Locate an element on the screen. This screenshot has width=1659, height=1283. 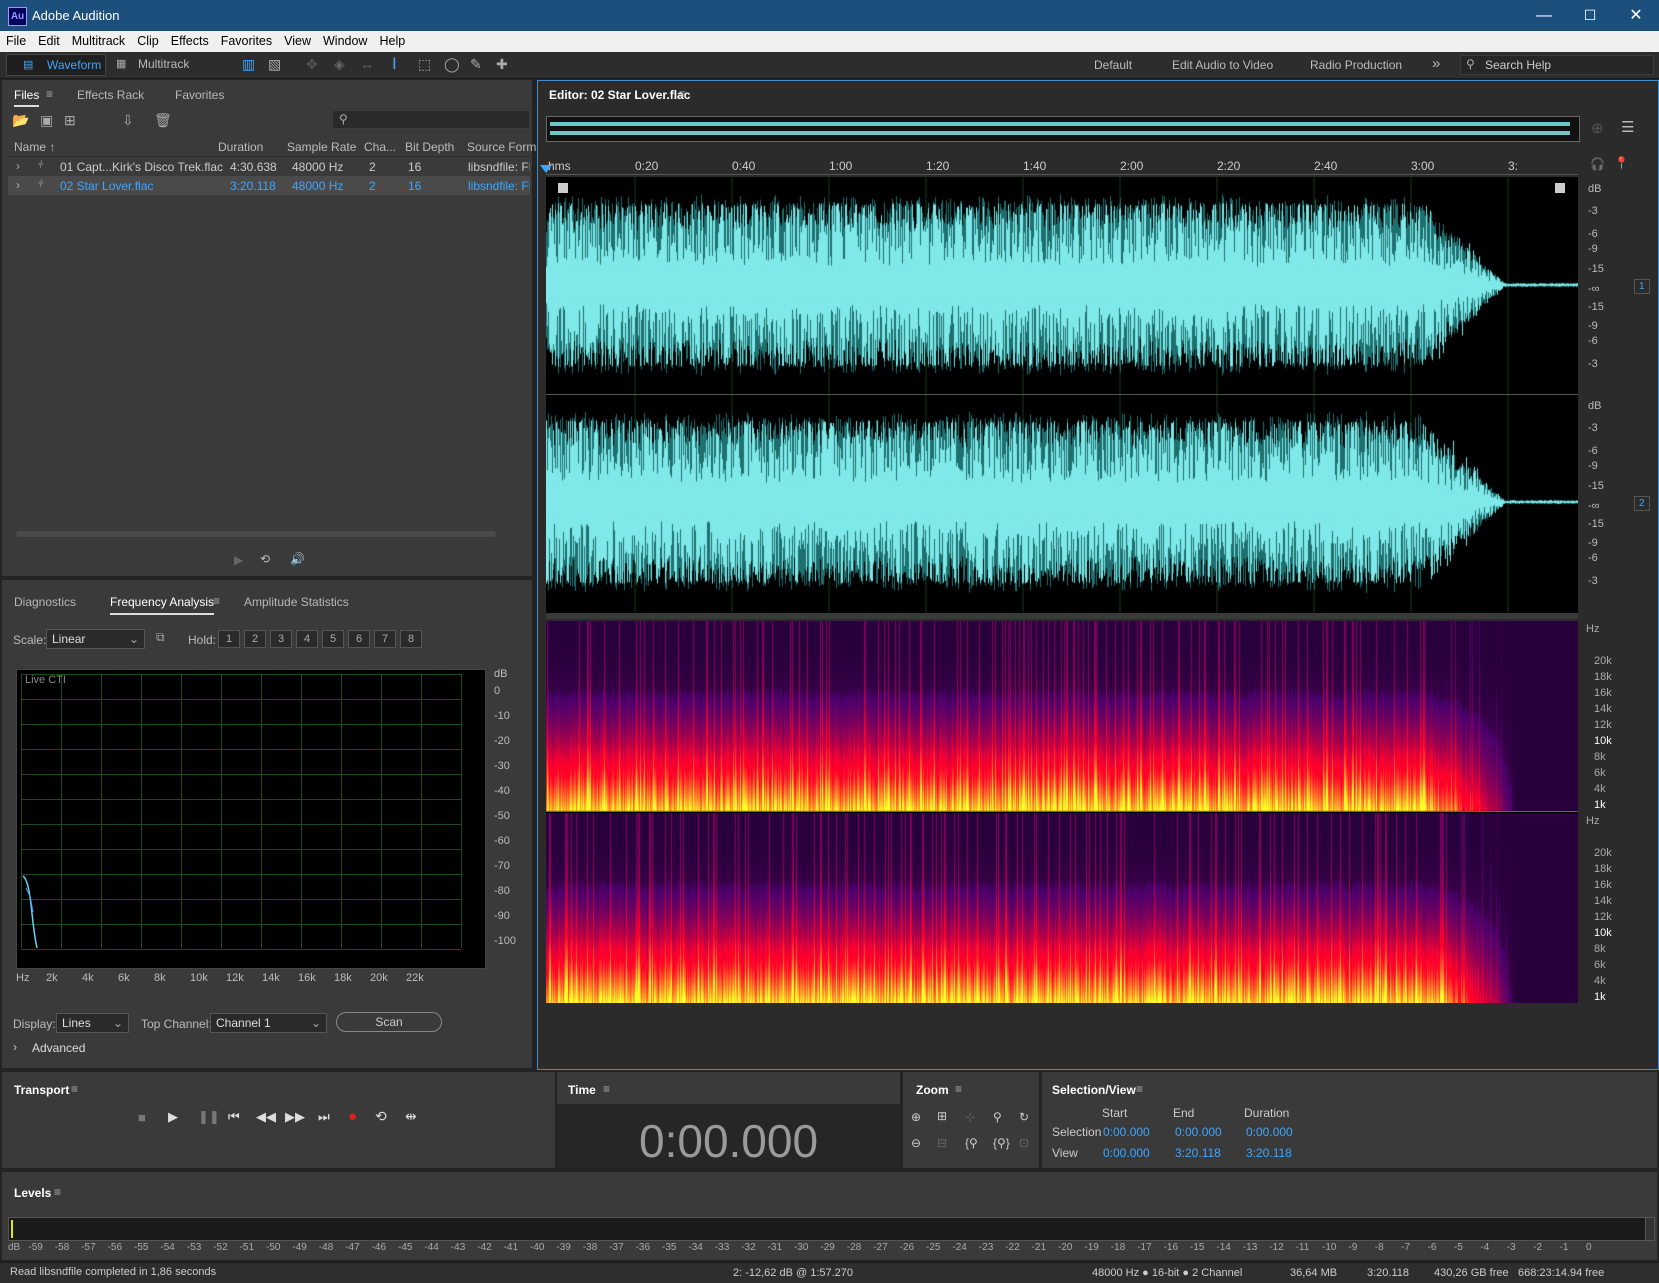
selection-start: 0:00.000 is located at coordinates (1126, 1132).